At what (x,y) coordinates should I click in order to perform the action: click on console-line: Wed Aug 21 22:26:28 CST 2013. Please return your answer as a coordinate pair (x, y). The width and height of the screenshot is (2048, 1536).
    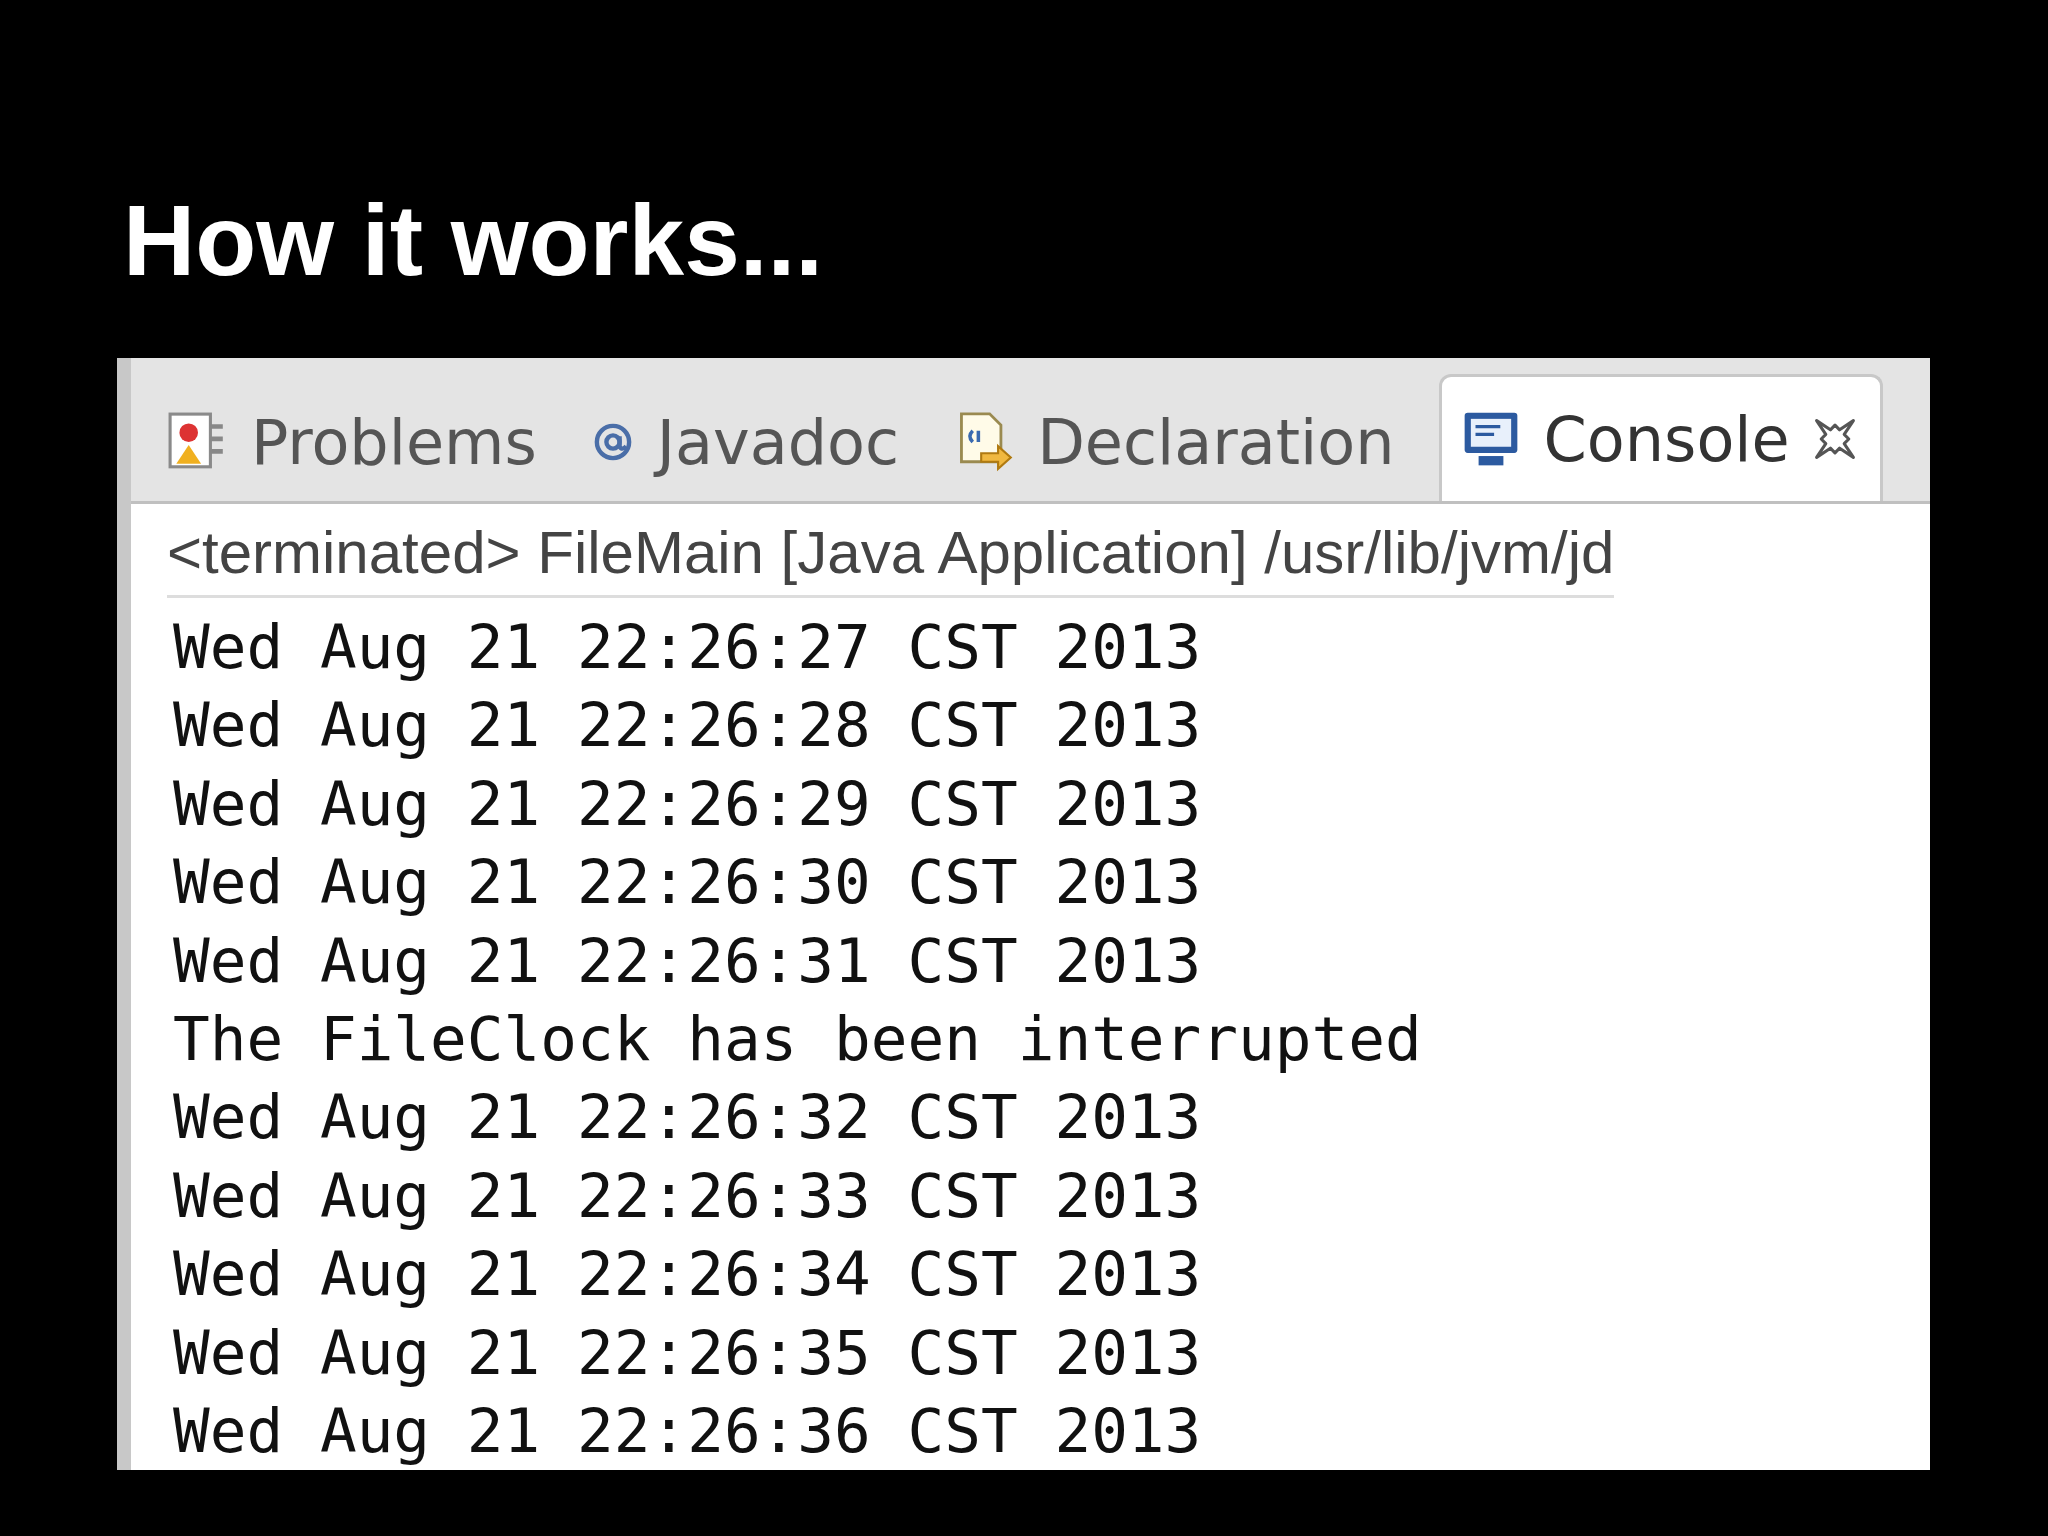
    Looking at the image, I should click on (687, 725).